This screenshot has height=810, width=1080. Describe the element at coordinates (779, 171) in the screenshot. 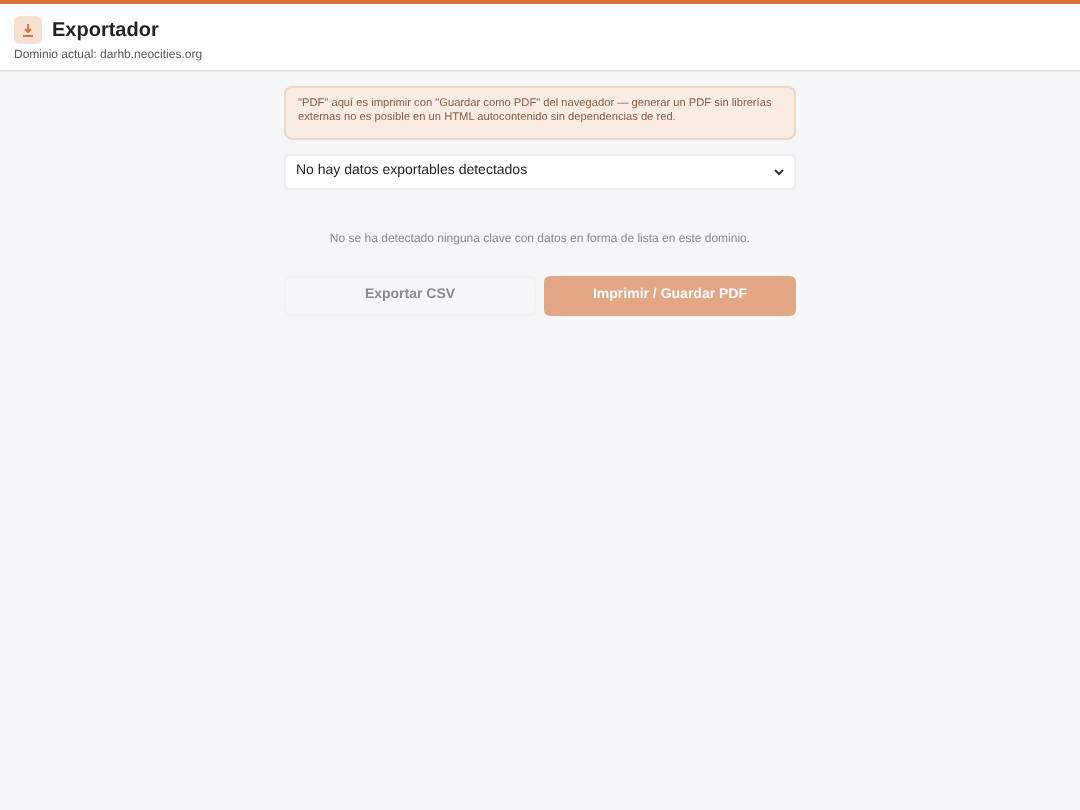

I see `chevron-icon` at that location.